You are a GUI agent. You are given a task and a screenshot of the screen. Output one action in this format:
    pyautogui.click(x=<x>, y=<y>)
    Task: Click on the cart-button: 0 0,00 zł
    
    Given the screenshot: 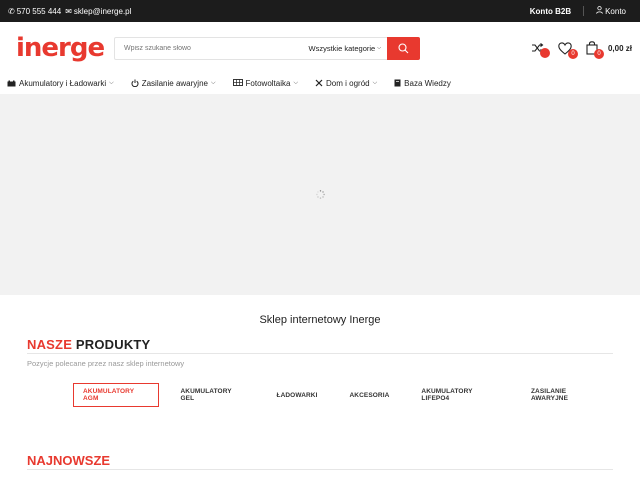 What is the action you would take?
    pyautogui.click(x=609, y=50)
    